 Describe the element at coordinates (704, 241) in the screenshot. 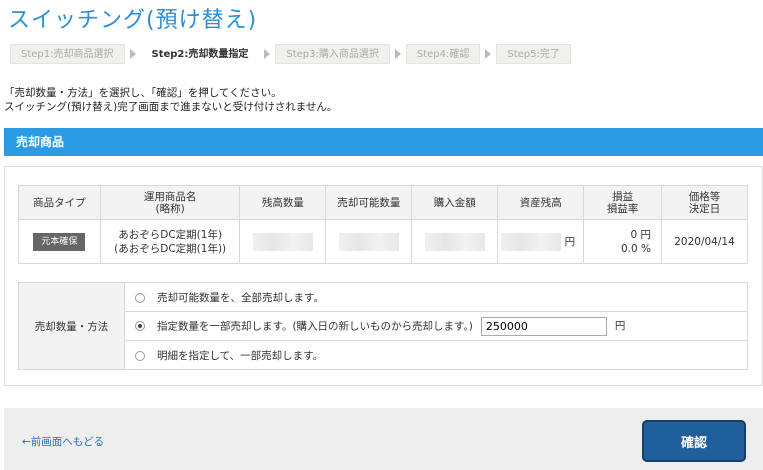

I see `cell-price-date: 2020/04/14` at that location.